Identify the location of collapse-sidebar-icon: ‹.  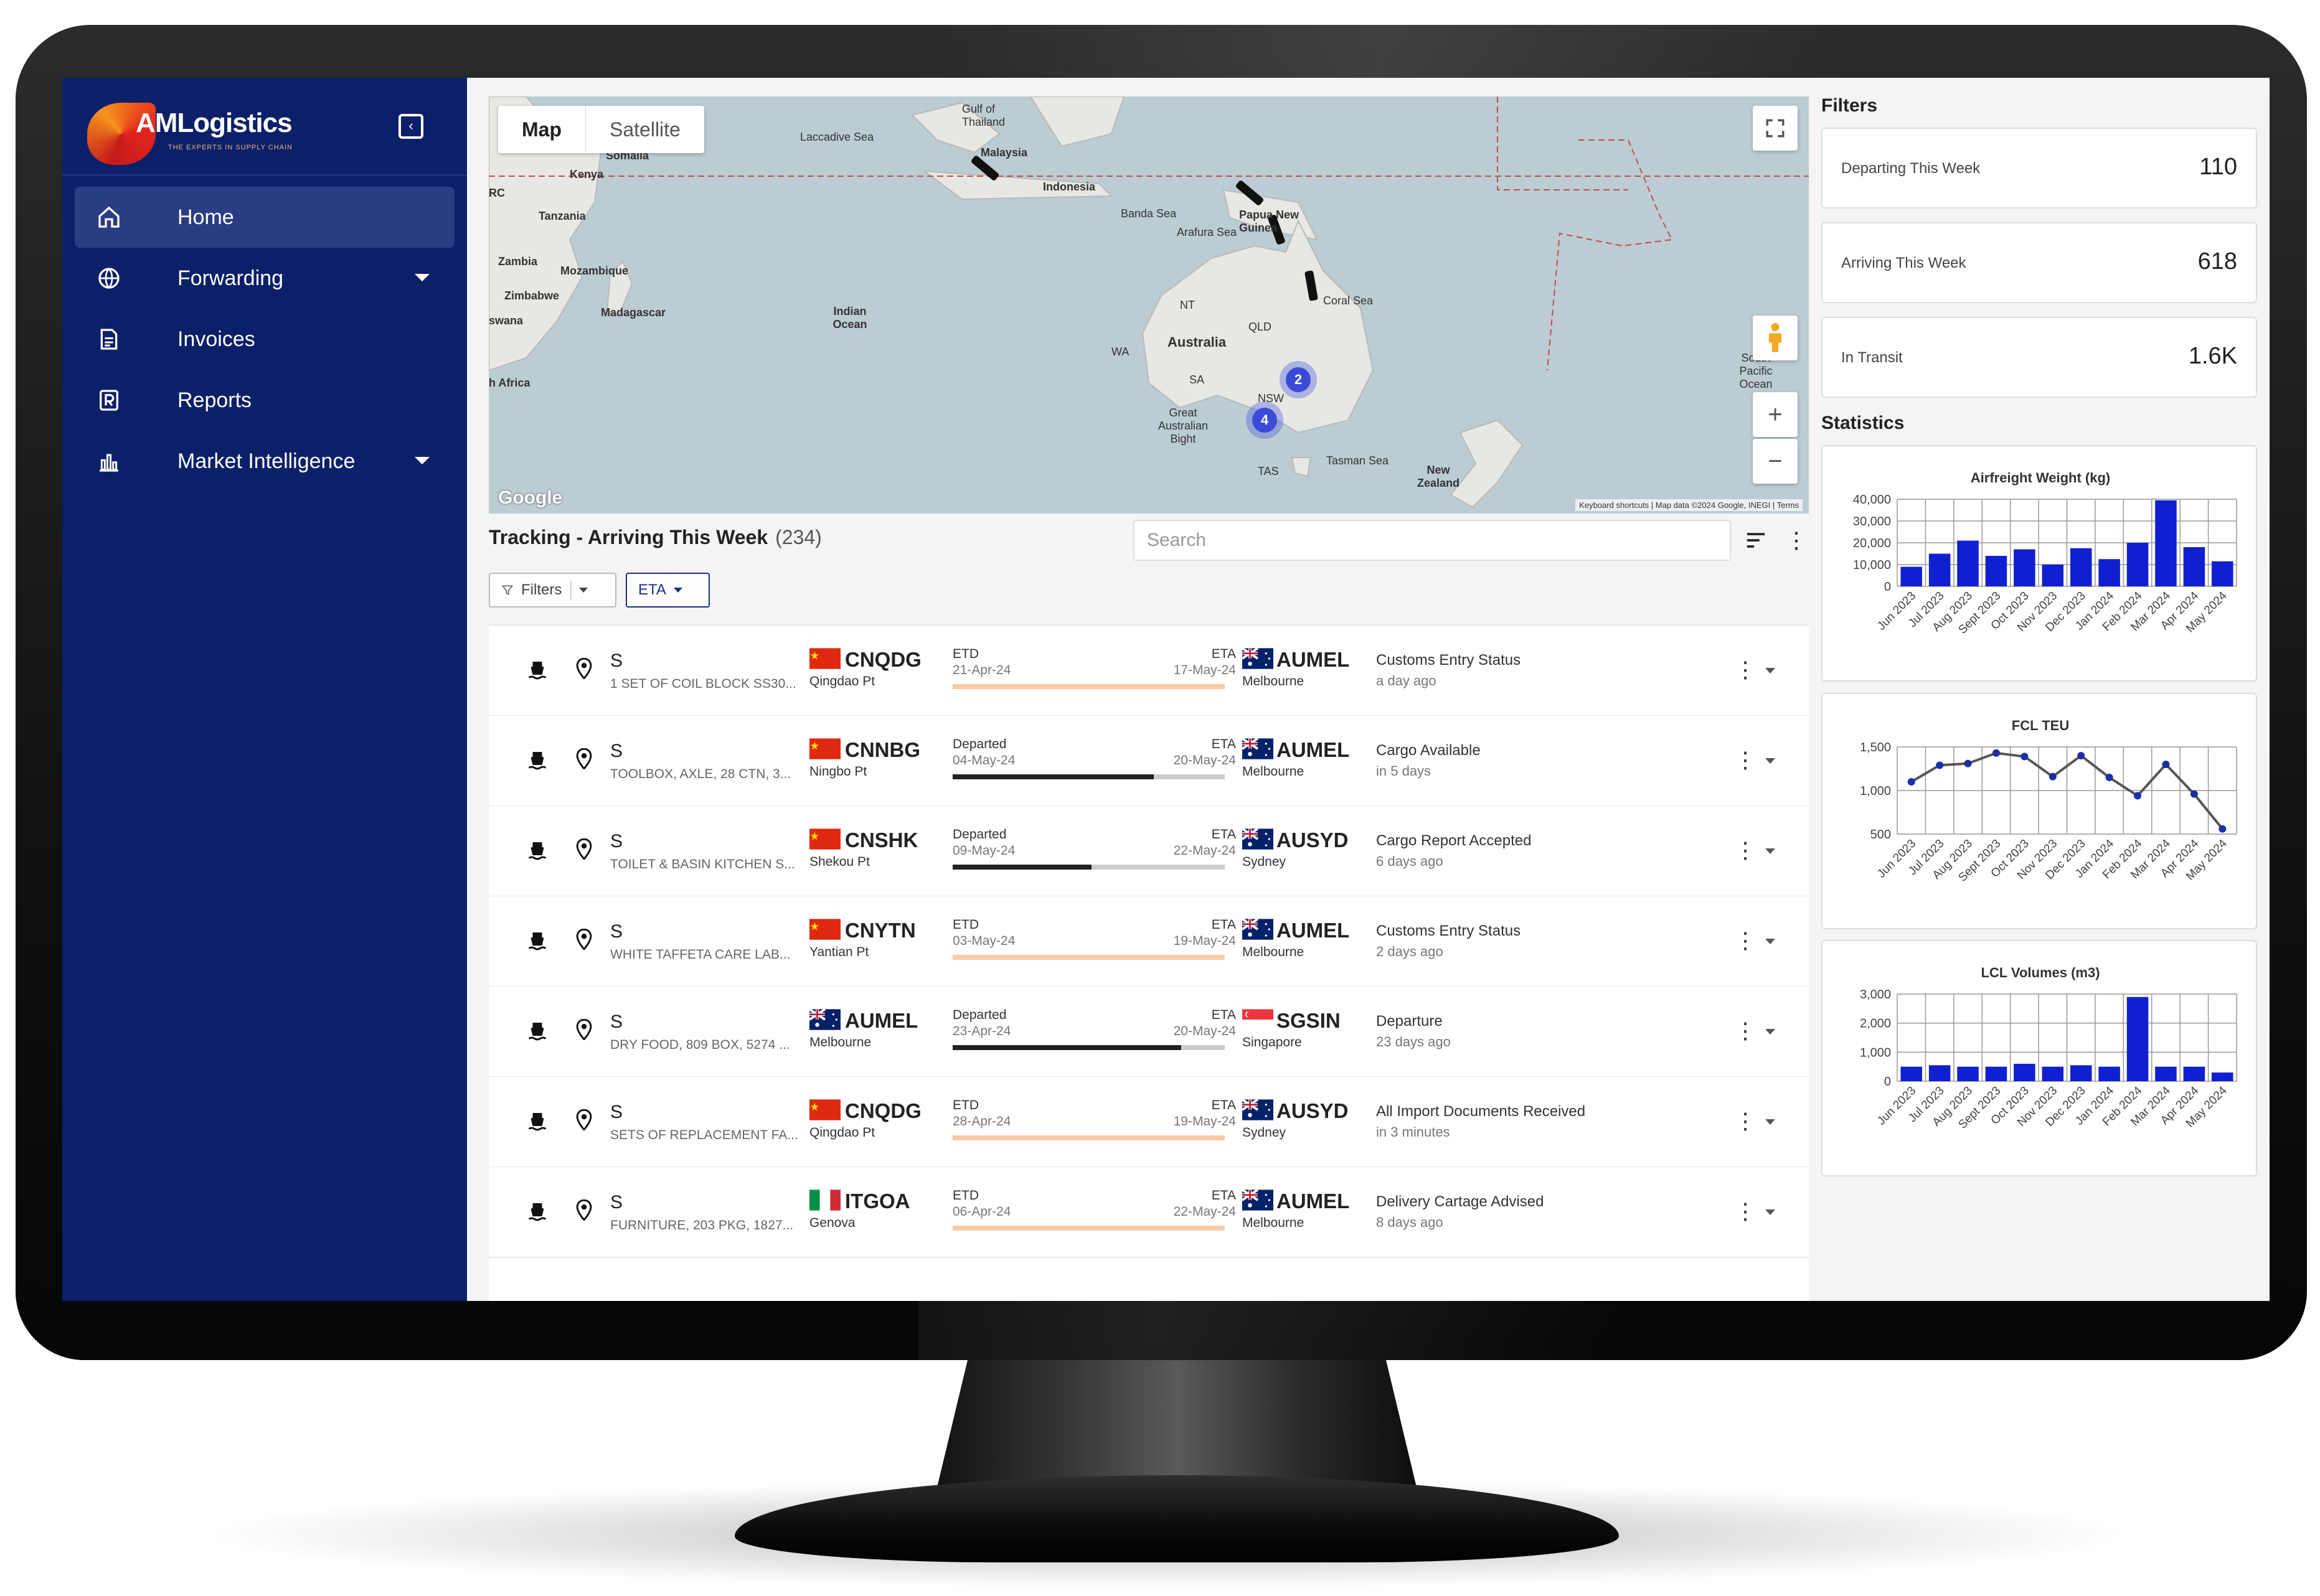
(410, 126).